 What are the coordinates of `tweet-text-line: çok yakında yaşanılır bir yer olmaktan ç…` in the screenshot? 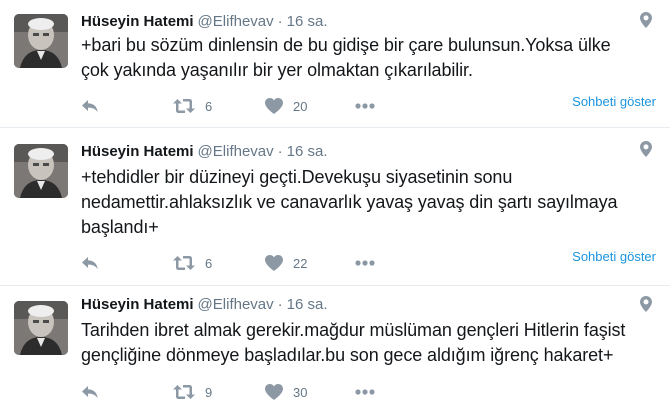 It's located at (277, 70).